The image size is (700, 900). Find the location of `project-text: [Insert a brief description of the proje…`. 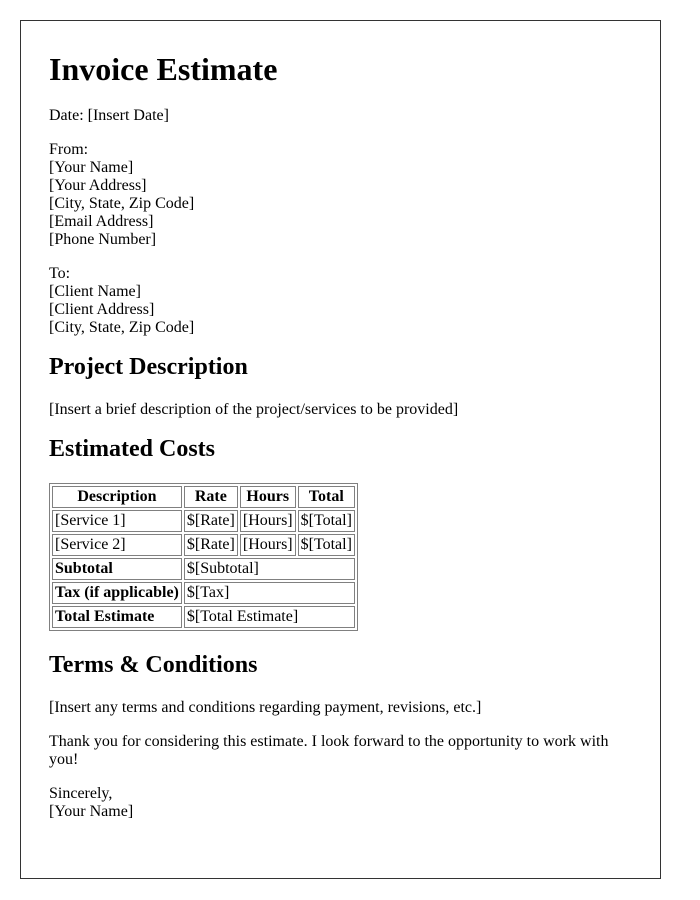

project-text: [Insert a brief description of the proje… is located at coordinates (254, 409).